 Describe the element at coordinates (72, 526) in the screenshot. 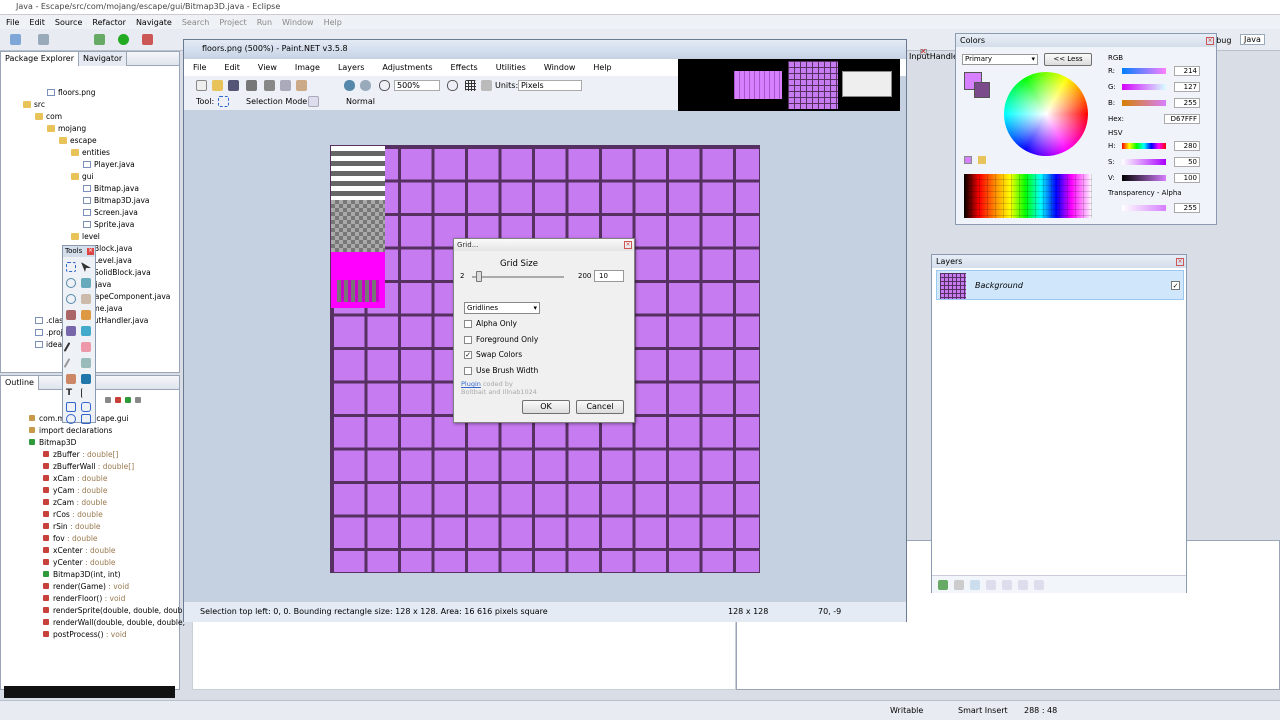

I see `outline-item: rSin : double` at that location.